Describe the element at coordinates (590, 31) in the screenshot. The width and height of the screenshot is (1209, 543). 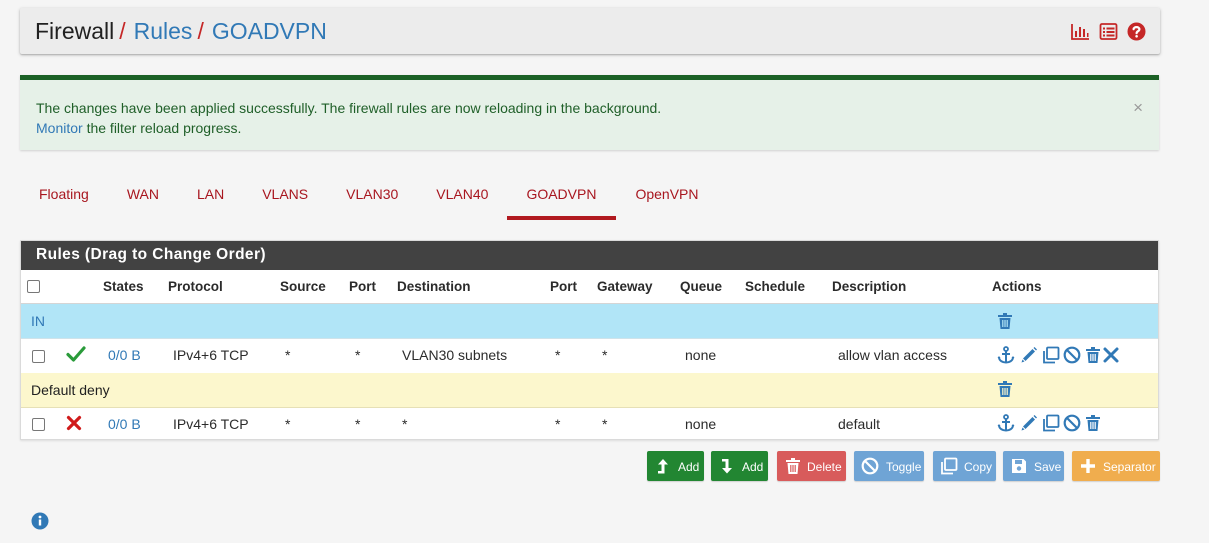
I see `page-header: Firewall / Rules / GOADVPN` at that location.